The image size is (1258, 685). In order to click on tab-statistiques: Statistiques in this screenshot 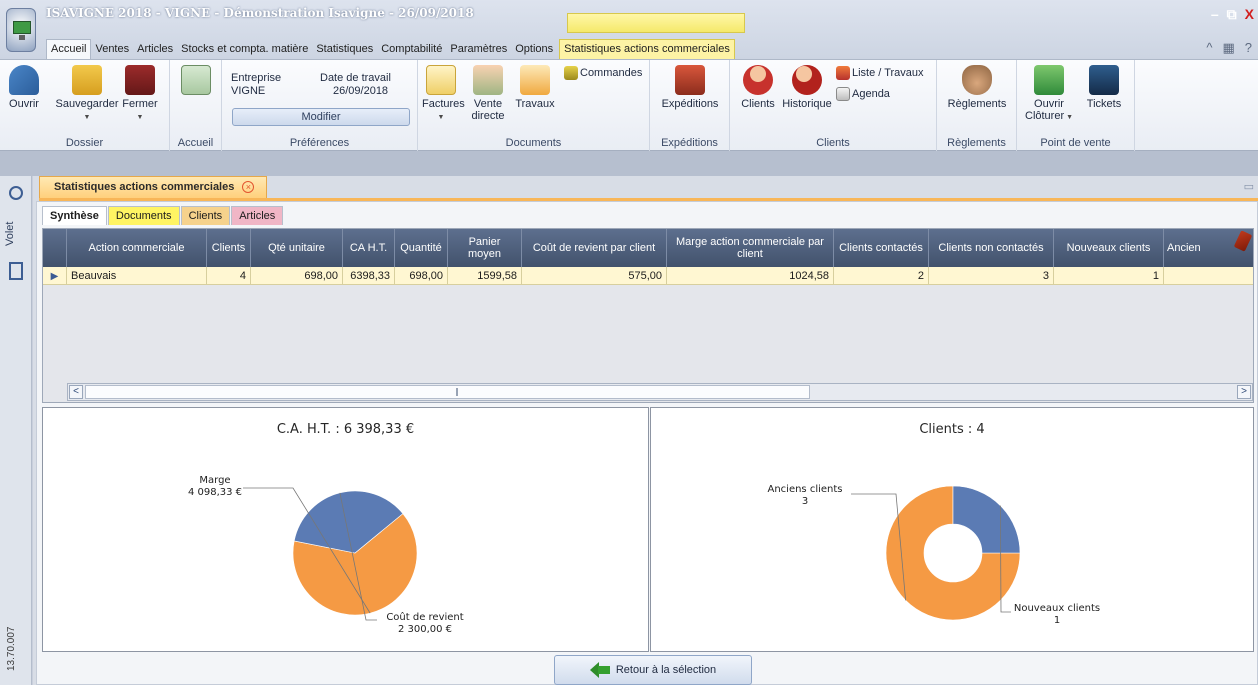, I will do `click(344, 49)`.